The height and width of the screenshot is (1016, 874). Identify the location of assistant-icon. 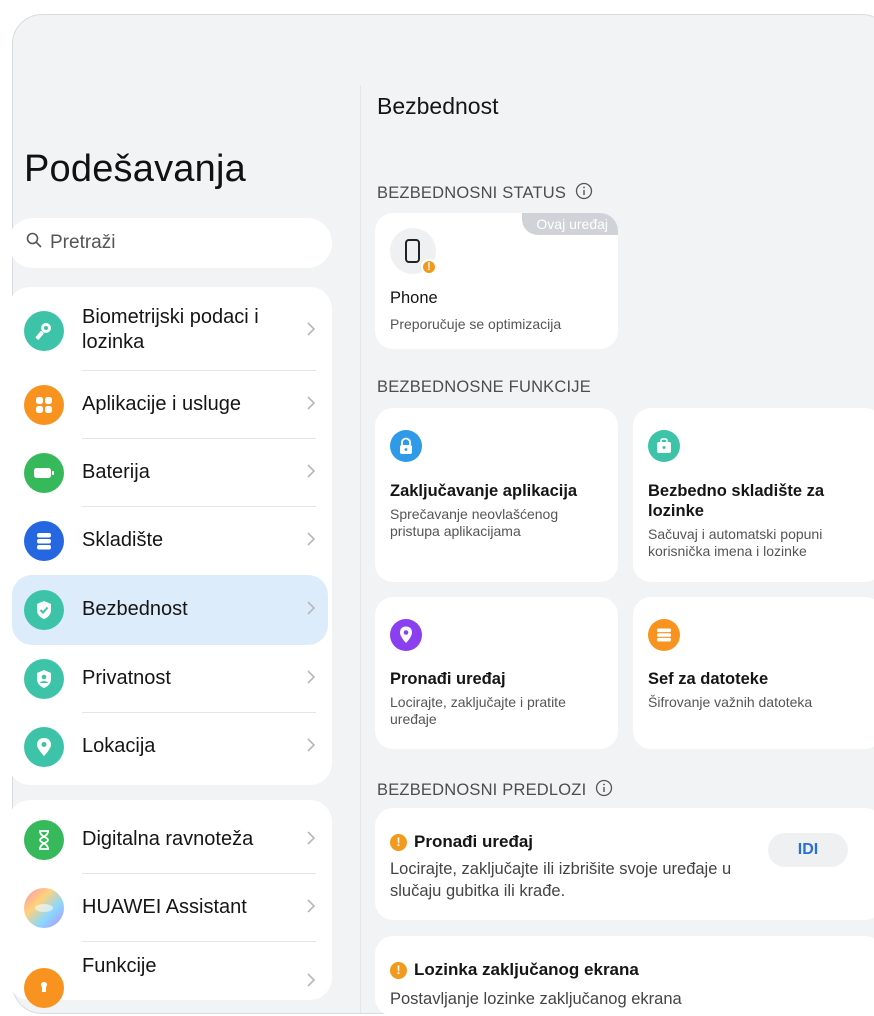
(44, 908).